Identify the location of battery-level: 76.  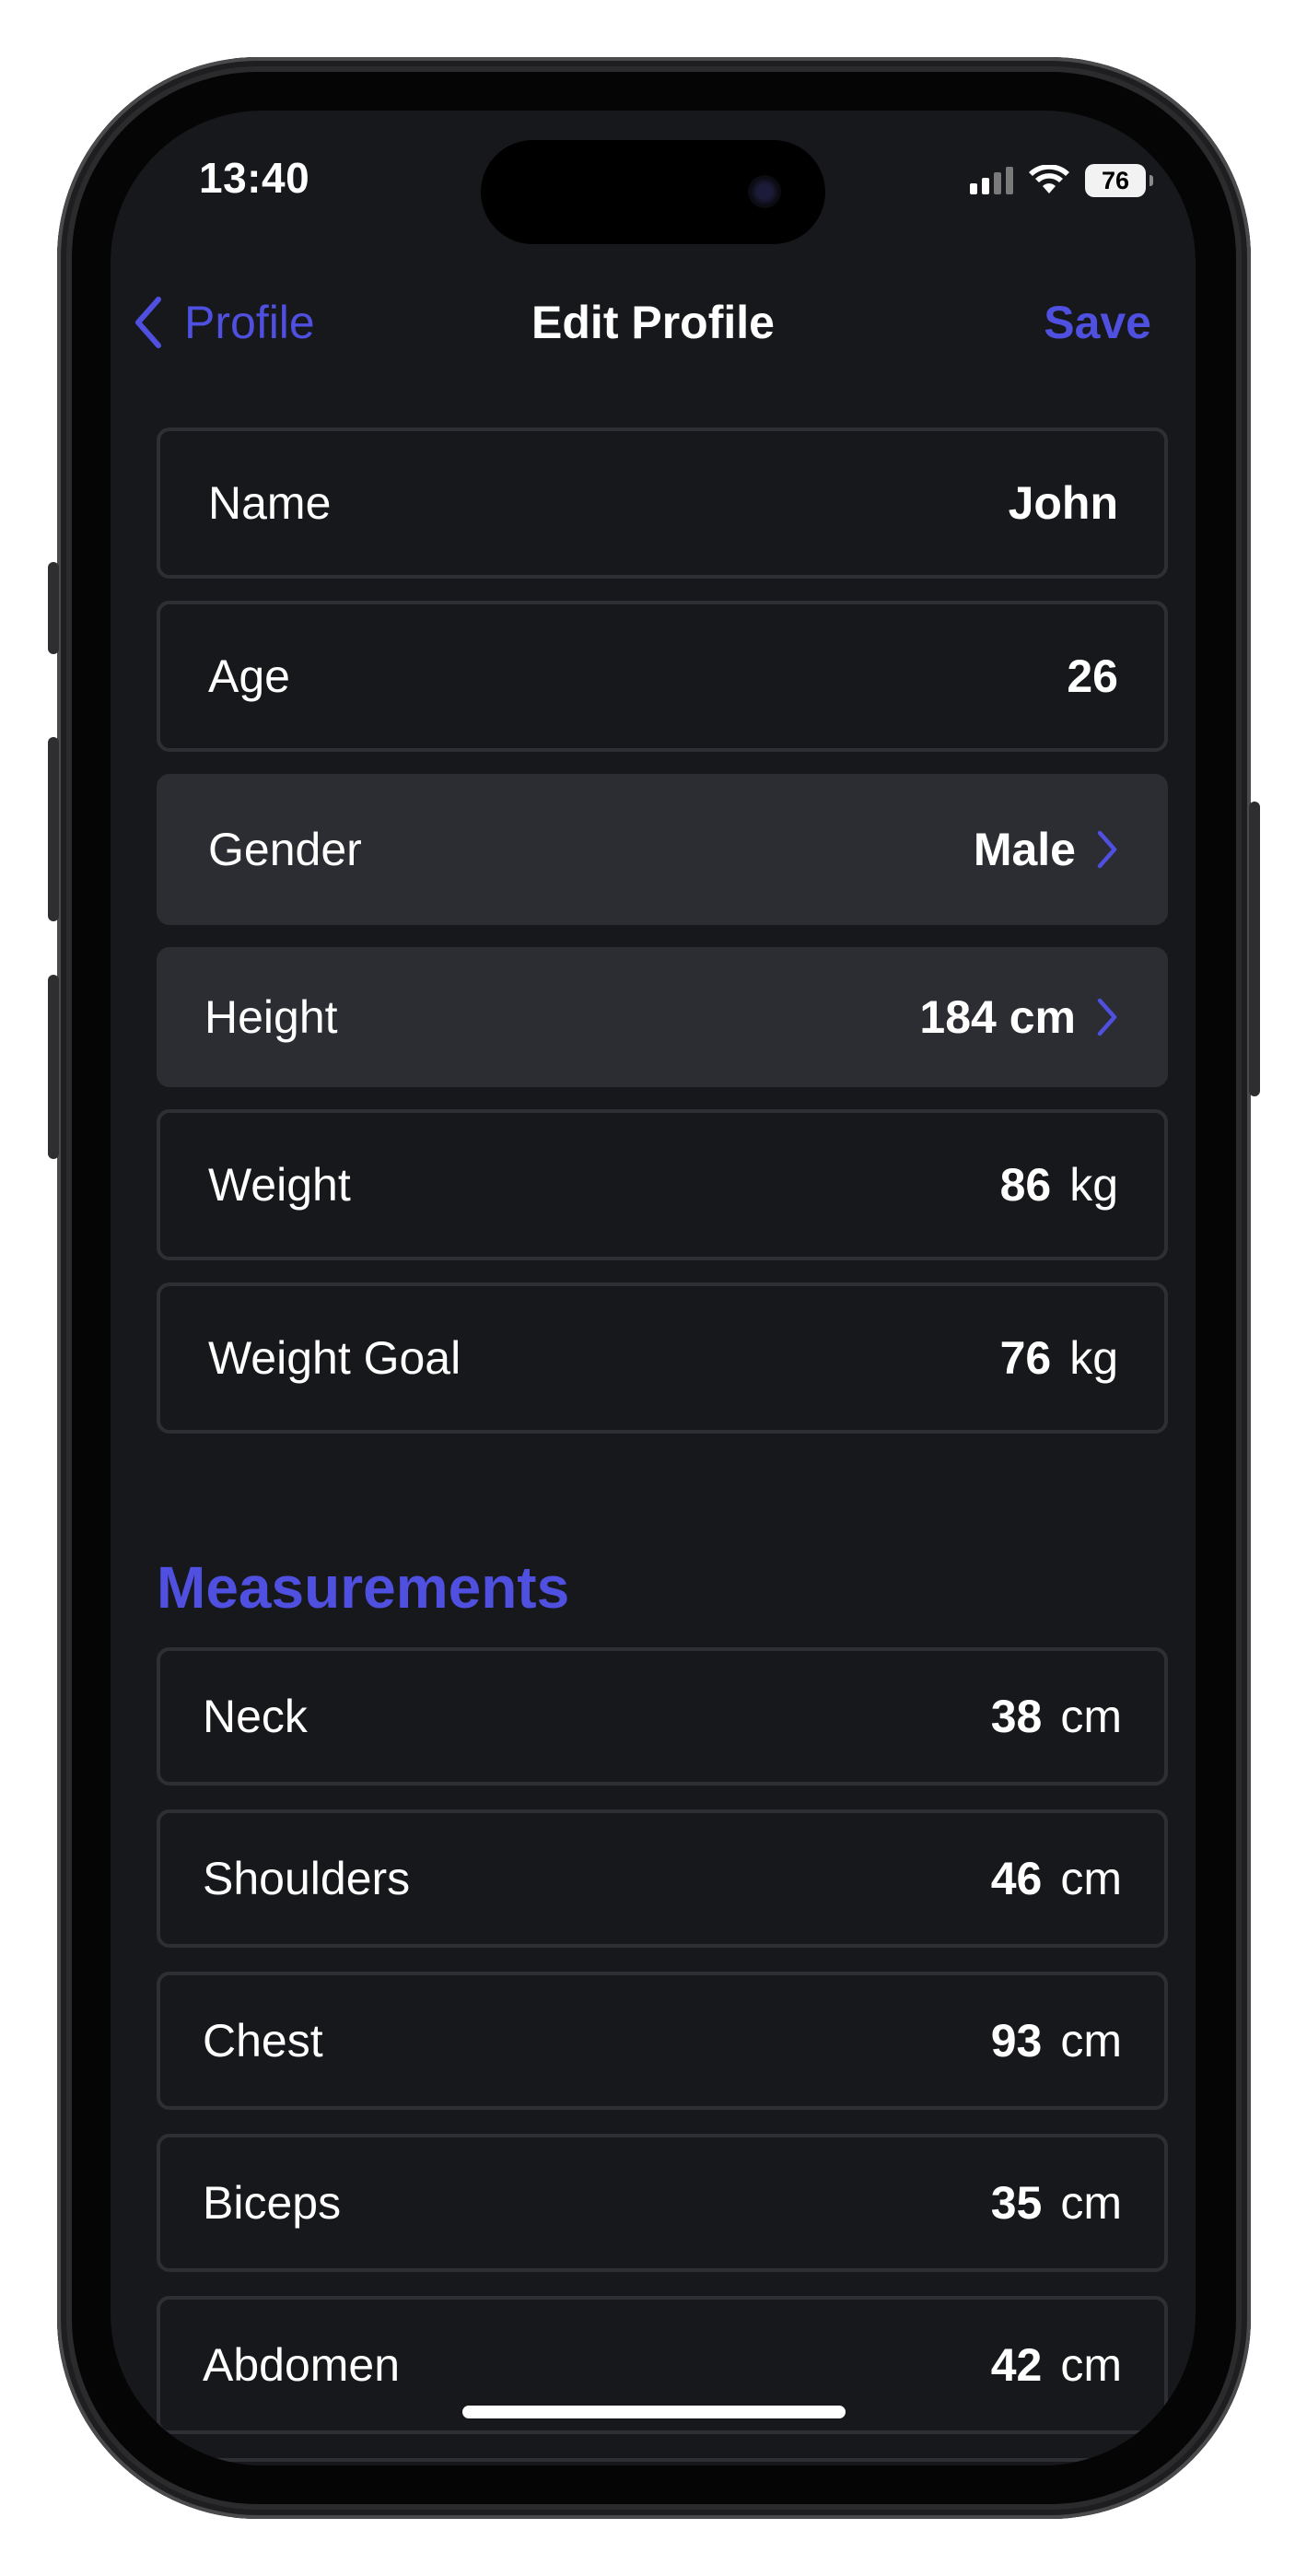
(1115, 180).